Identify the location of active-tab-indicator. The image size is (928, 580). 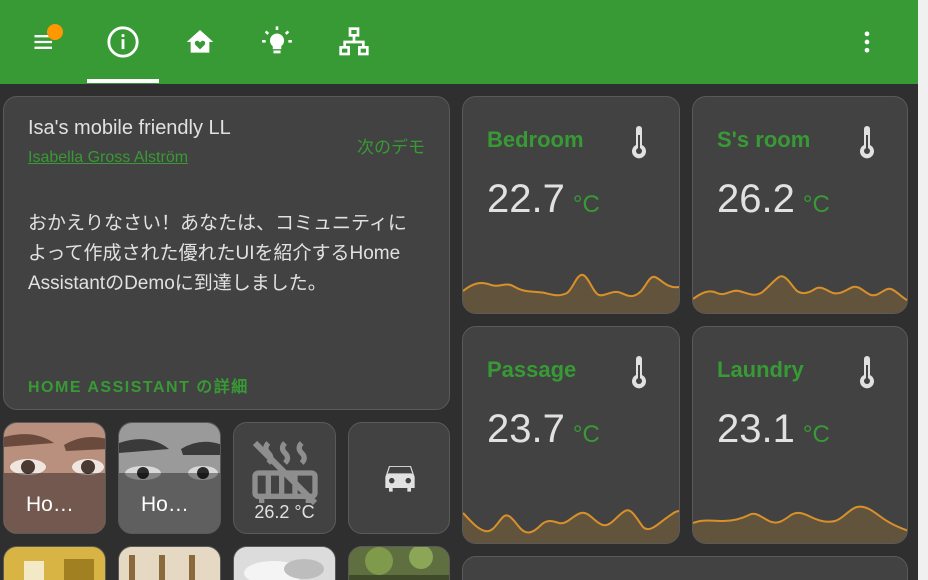
(123, 81).